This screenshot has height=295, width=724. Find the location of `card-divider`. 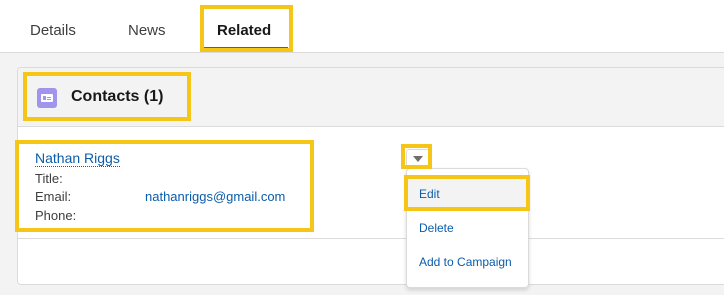

card-divider is located at coordinates (371, 238).